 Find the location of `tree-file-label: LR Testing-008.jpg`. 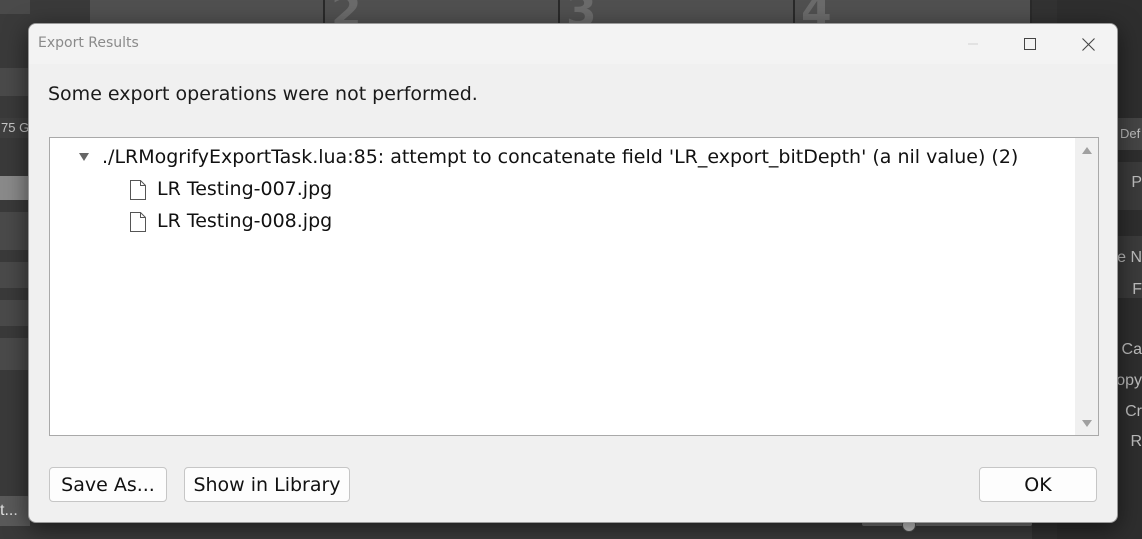

tree-file-label: LR Testing-008.jpg is located at coordinates (245, 221).